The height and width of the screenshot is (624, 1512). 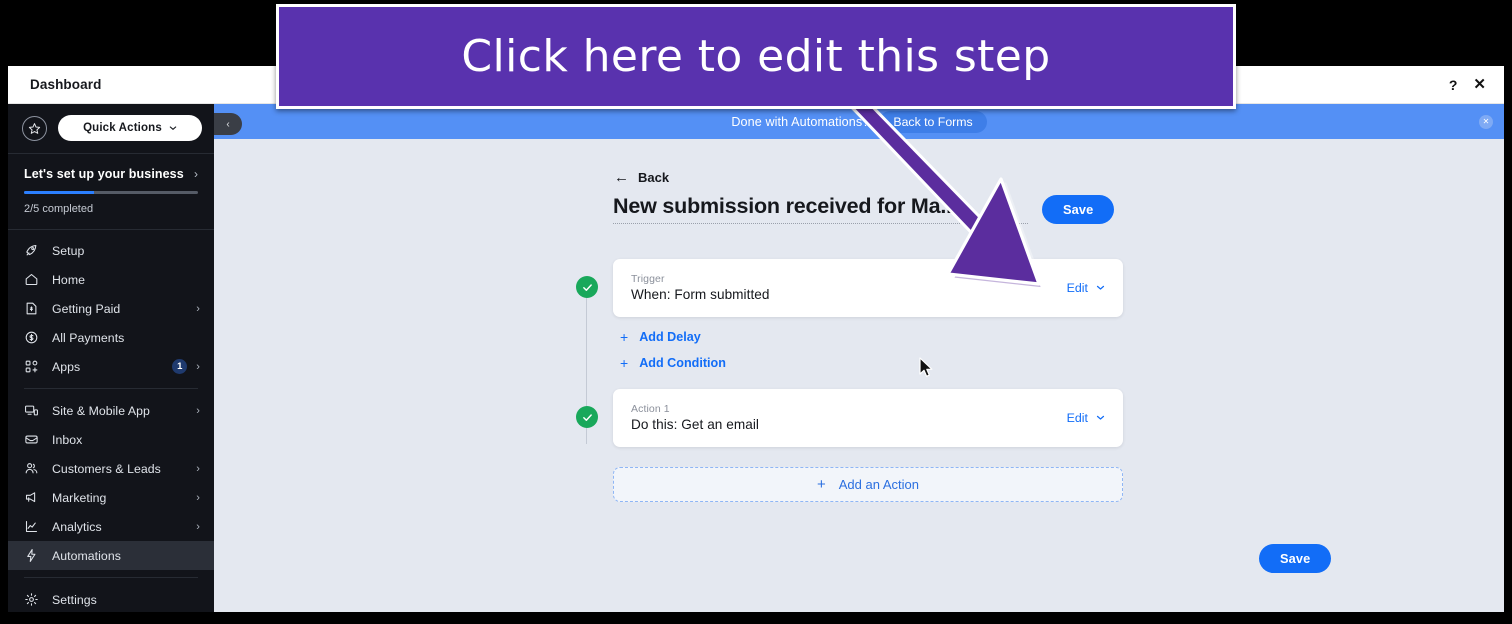 What do you see at coordinates (32, 599) in the screenshot?
I see `gear-icon` at bounding box center [32, 599].